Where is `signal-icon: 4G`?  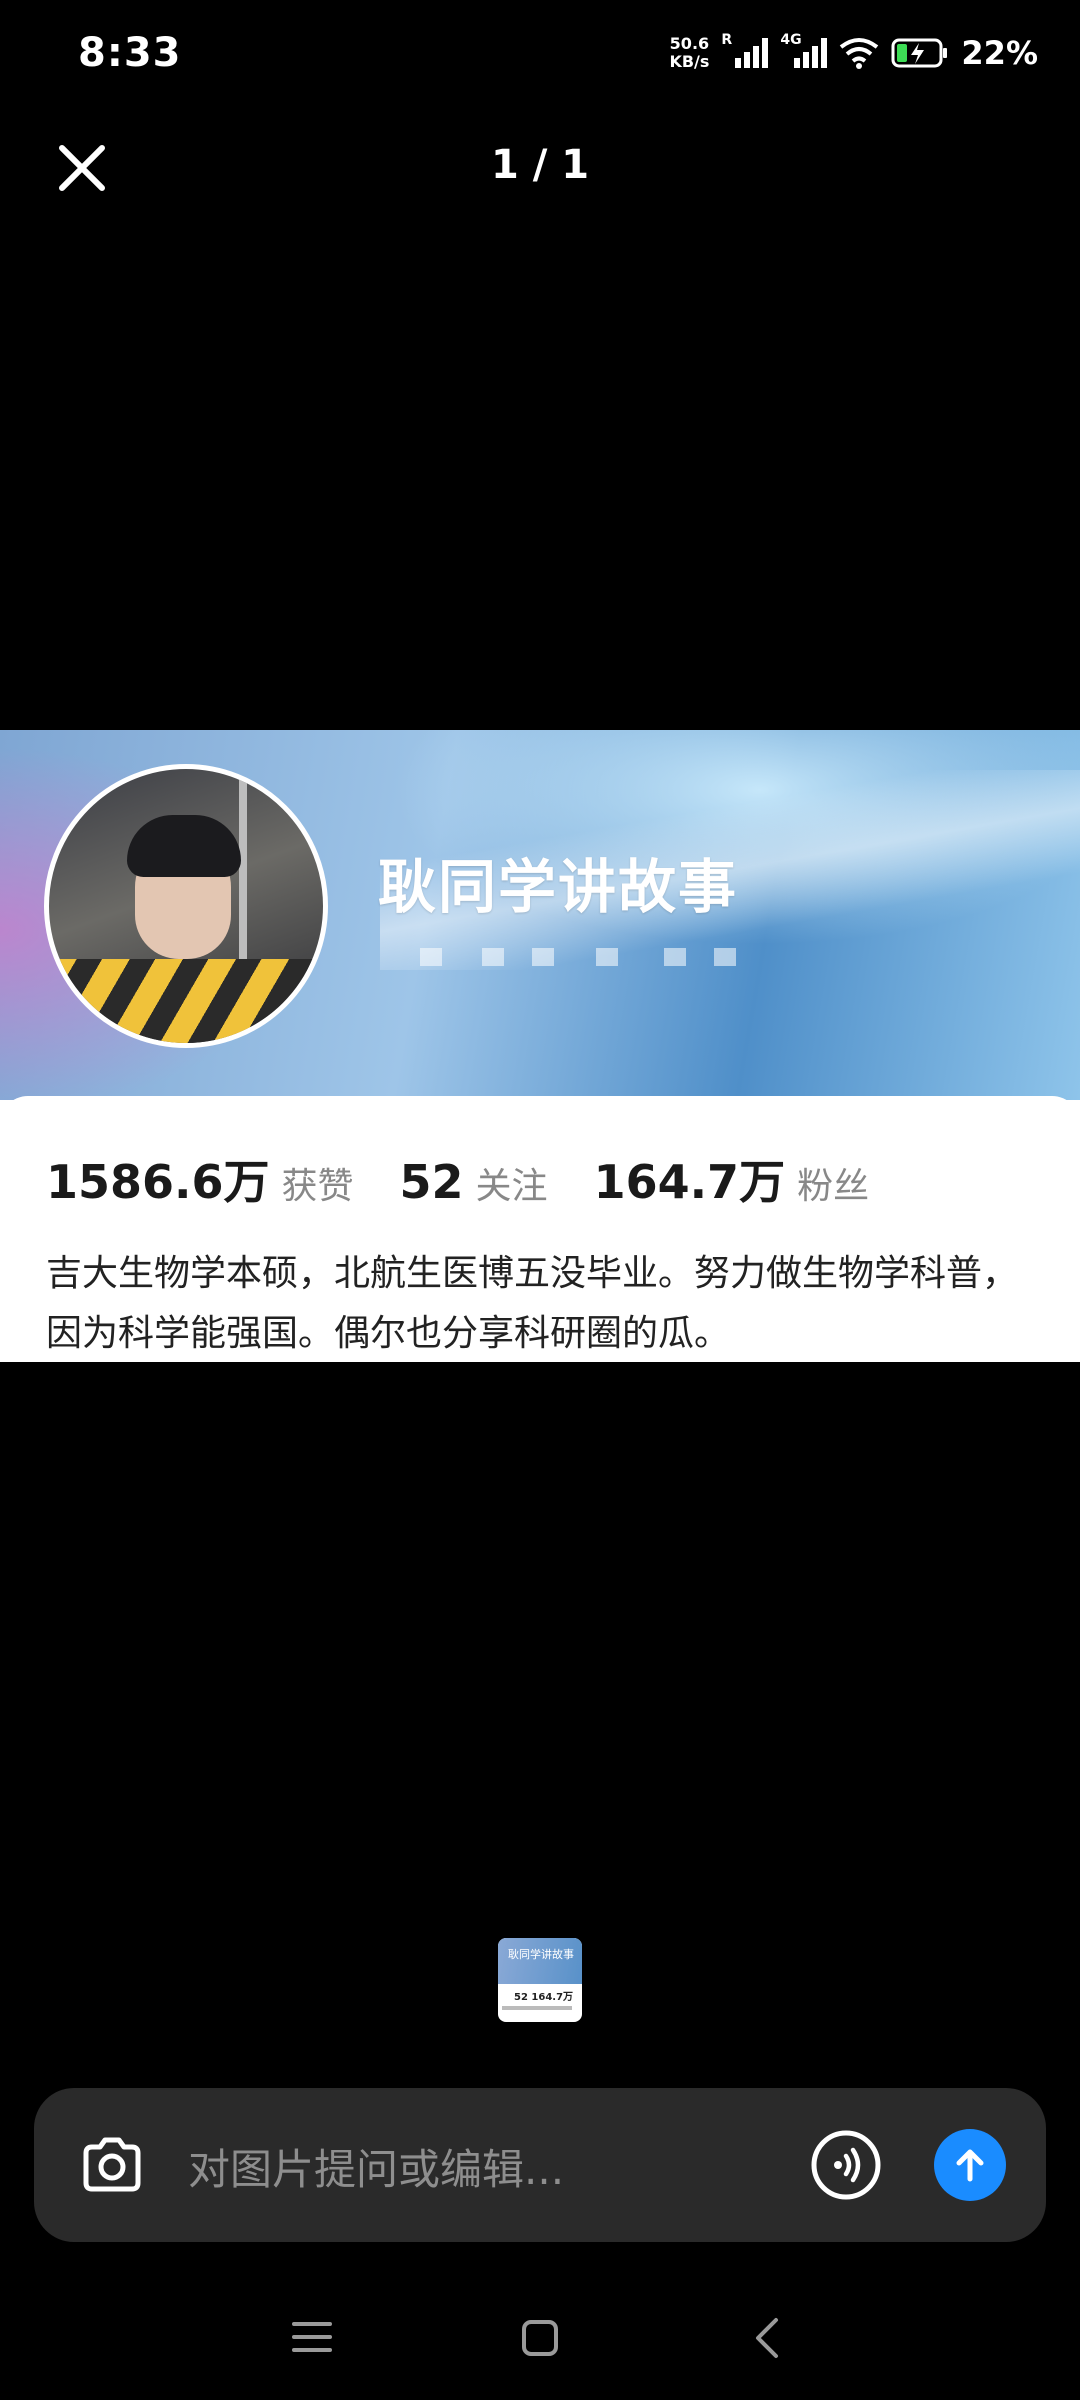 signal-icon: 4G is located at coordinates (804, 50).